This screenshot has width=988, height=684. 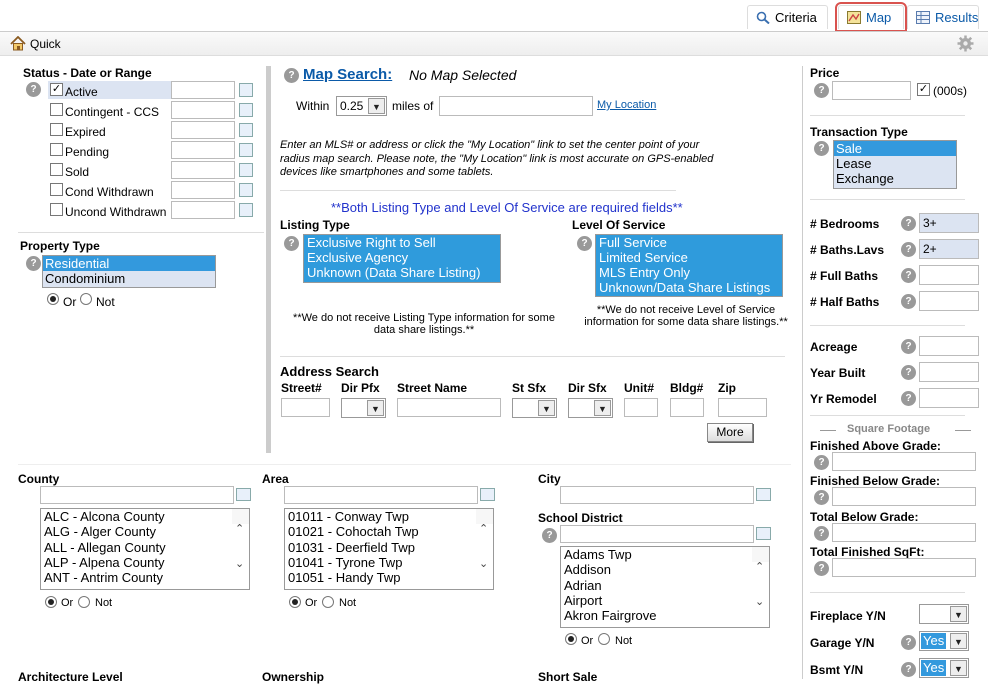 I want to click on status-checkbox: ✓, so click(x=56, y=89).